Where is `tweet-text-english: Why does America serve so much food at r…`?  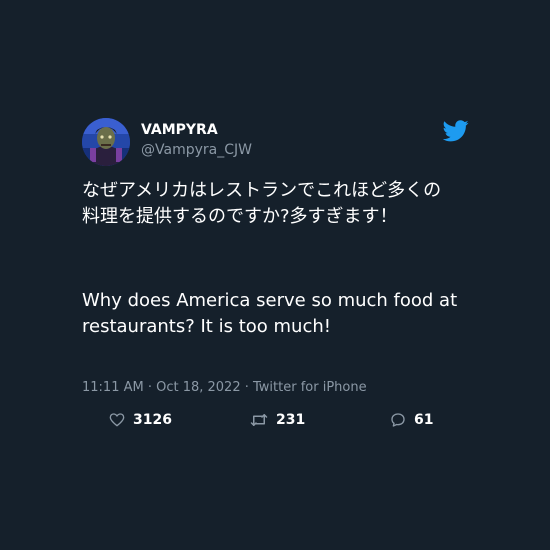 tweet-text-english: Why does America serve so much food at r… is located at coordinates (272, 313).